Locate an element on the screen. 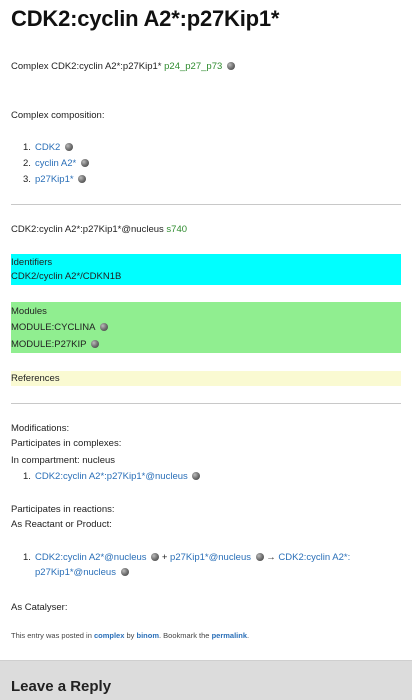 This screenshot has width=412, height=700. author-link: binom is located at coordinates (148, 635).